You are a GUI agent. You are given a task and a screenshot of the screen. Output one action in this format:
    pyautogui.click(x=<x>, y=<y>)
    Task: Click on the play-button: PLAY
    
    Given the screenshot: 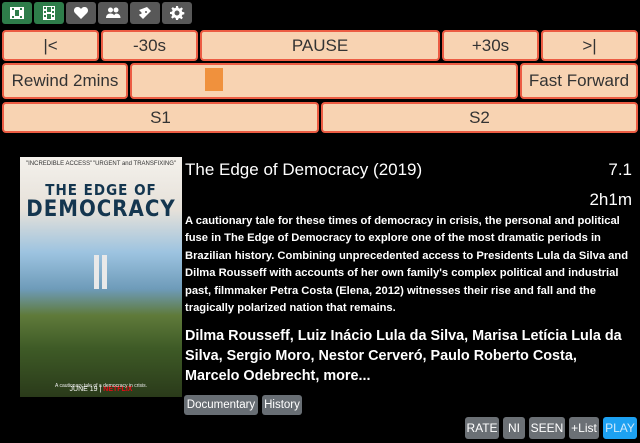 What is the action you would take?
    pyautogui.click(x=620, y=428)
    